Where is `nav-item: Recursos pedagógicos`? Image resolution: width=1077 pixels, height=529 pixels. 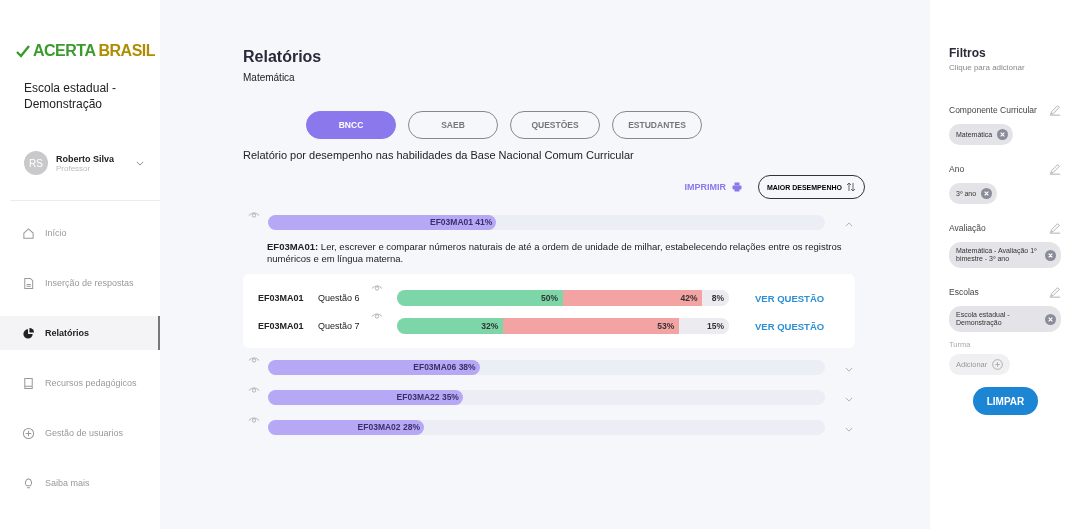
nav-item: Recursos pedagógicos is located at coordinates (80, 383).